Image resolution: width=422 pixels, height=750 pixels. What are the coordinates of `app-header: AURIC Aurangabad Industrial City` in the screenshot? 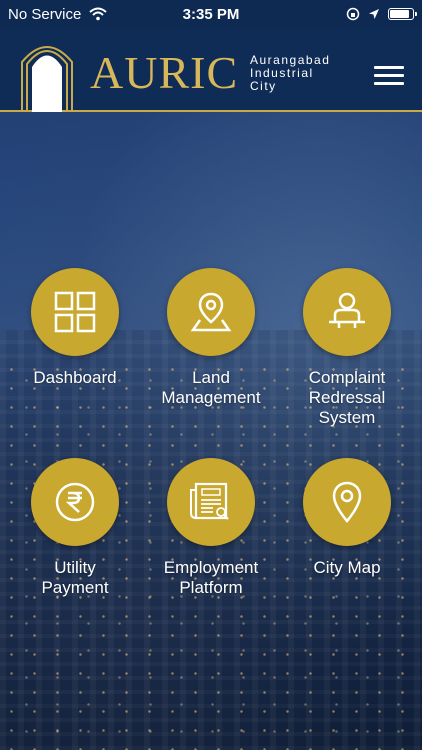 It's located at (211, 70).